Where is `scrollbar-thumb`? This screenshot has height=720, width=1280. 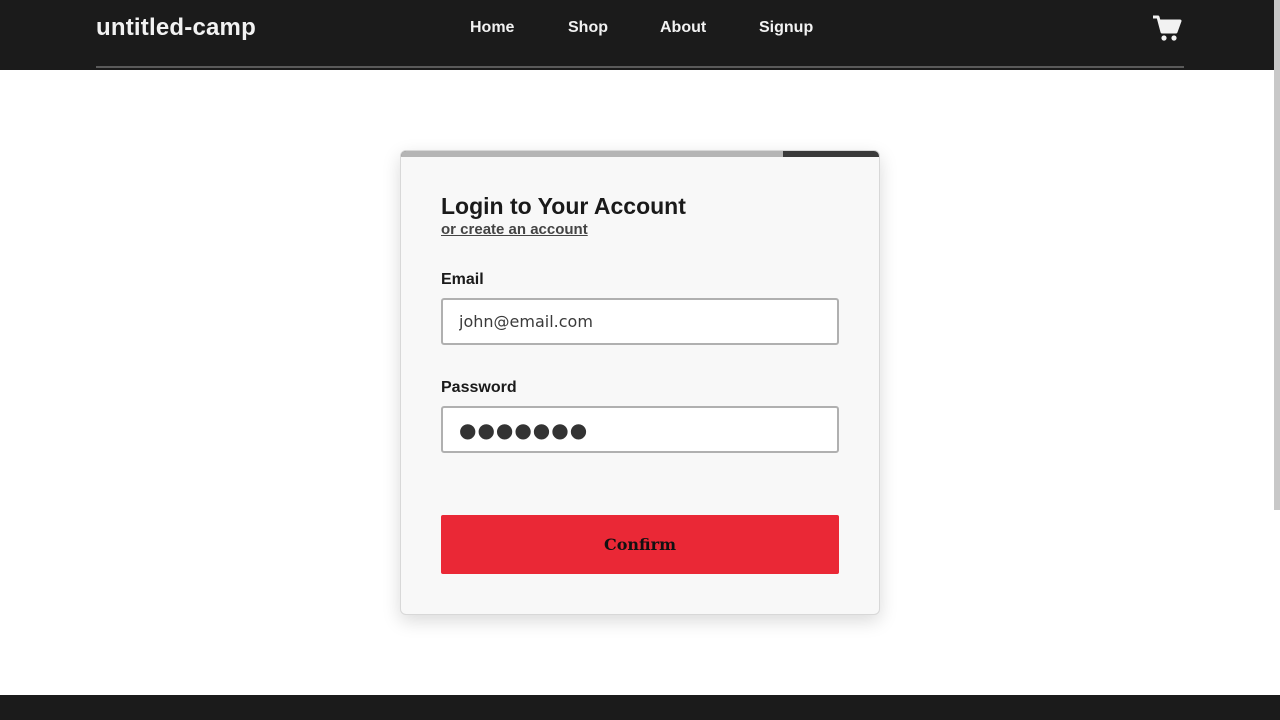 scrollbar-thumb is located at coordinates (1277, 255).